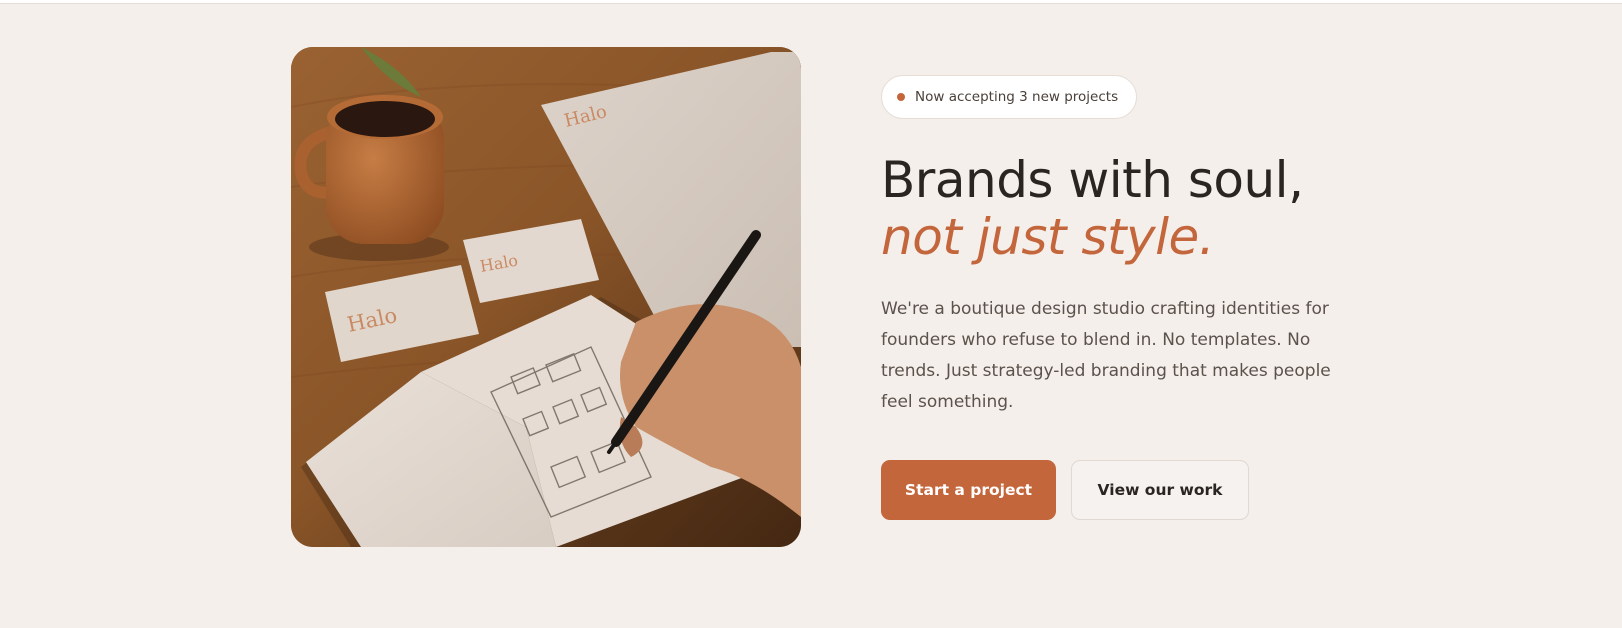  I want to click on view-work-button: View our work, so click(1160, 490).